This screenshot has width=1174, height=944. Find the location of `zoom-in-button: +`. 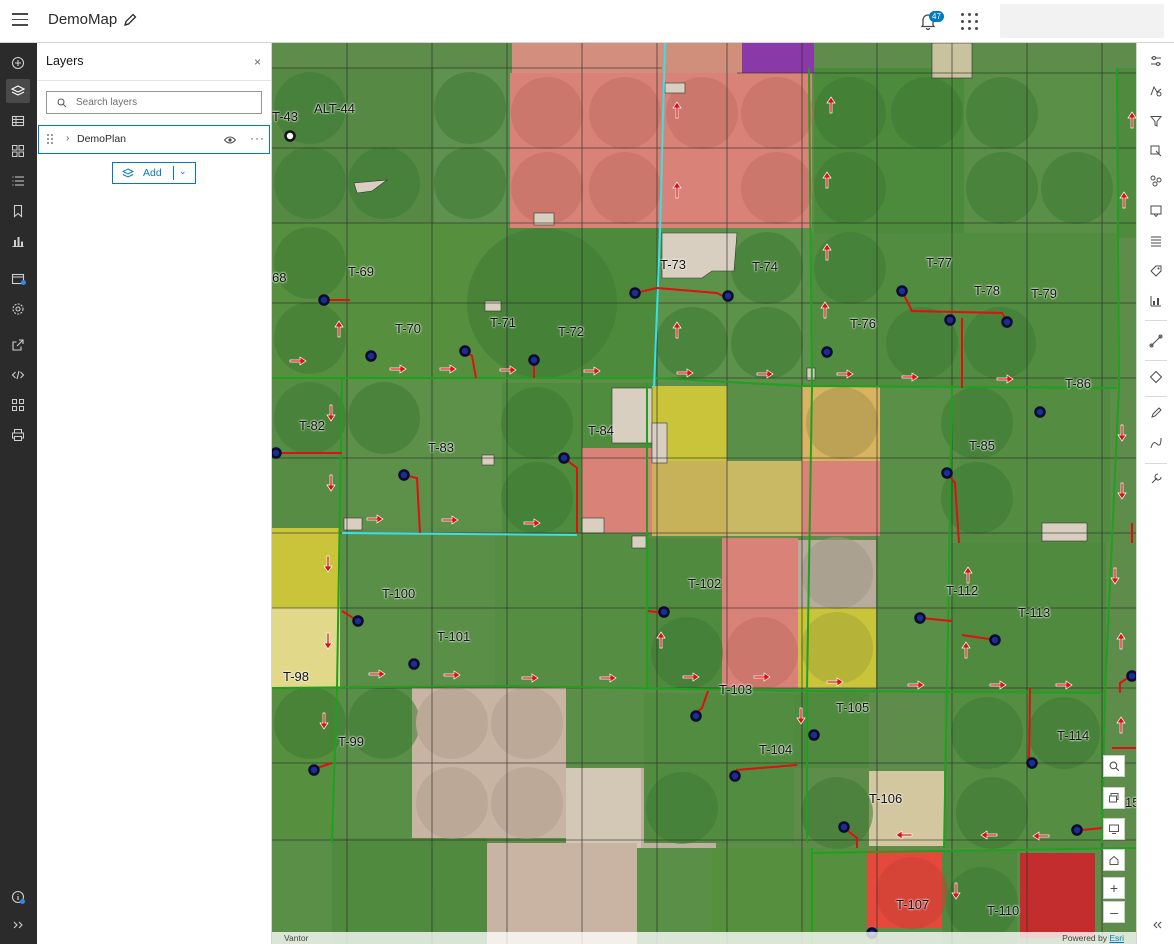

zoom-in-button: + is located at coordinates (1114, 888).